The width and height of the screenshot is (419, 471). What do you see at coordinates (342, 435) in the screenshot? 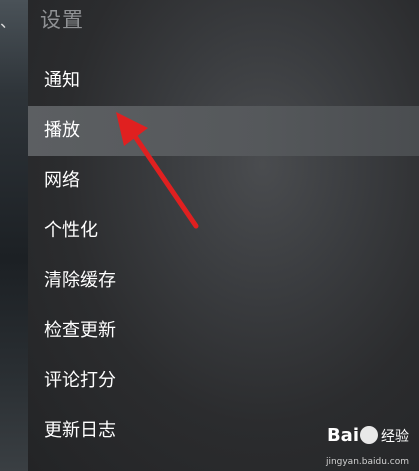
I see `watermark-logo-prefix: Bai` at bounding box center [342, 435].